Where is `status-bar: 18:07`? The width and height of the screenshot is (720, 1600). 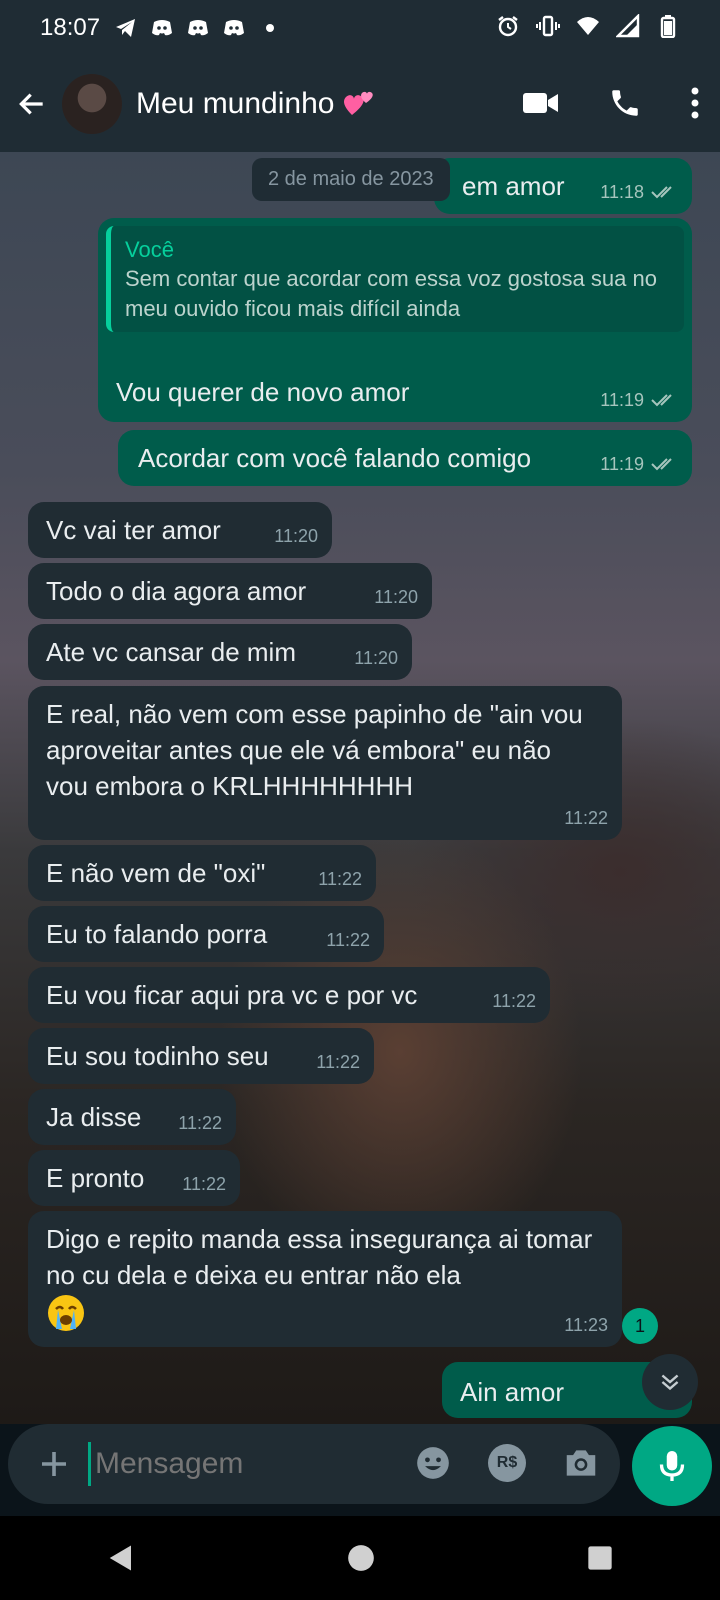 status-bar: 18:07 is located at coordinates (360, 28).